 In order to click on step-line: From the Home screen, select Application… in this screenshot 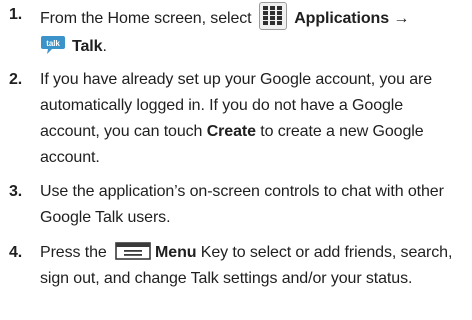, I will do `click(254, 17)`.